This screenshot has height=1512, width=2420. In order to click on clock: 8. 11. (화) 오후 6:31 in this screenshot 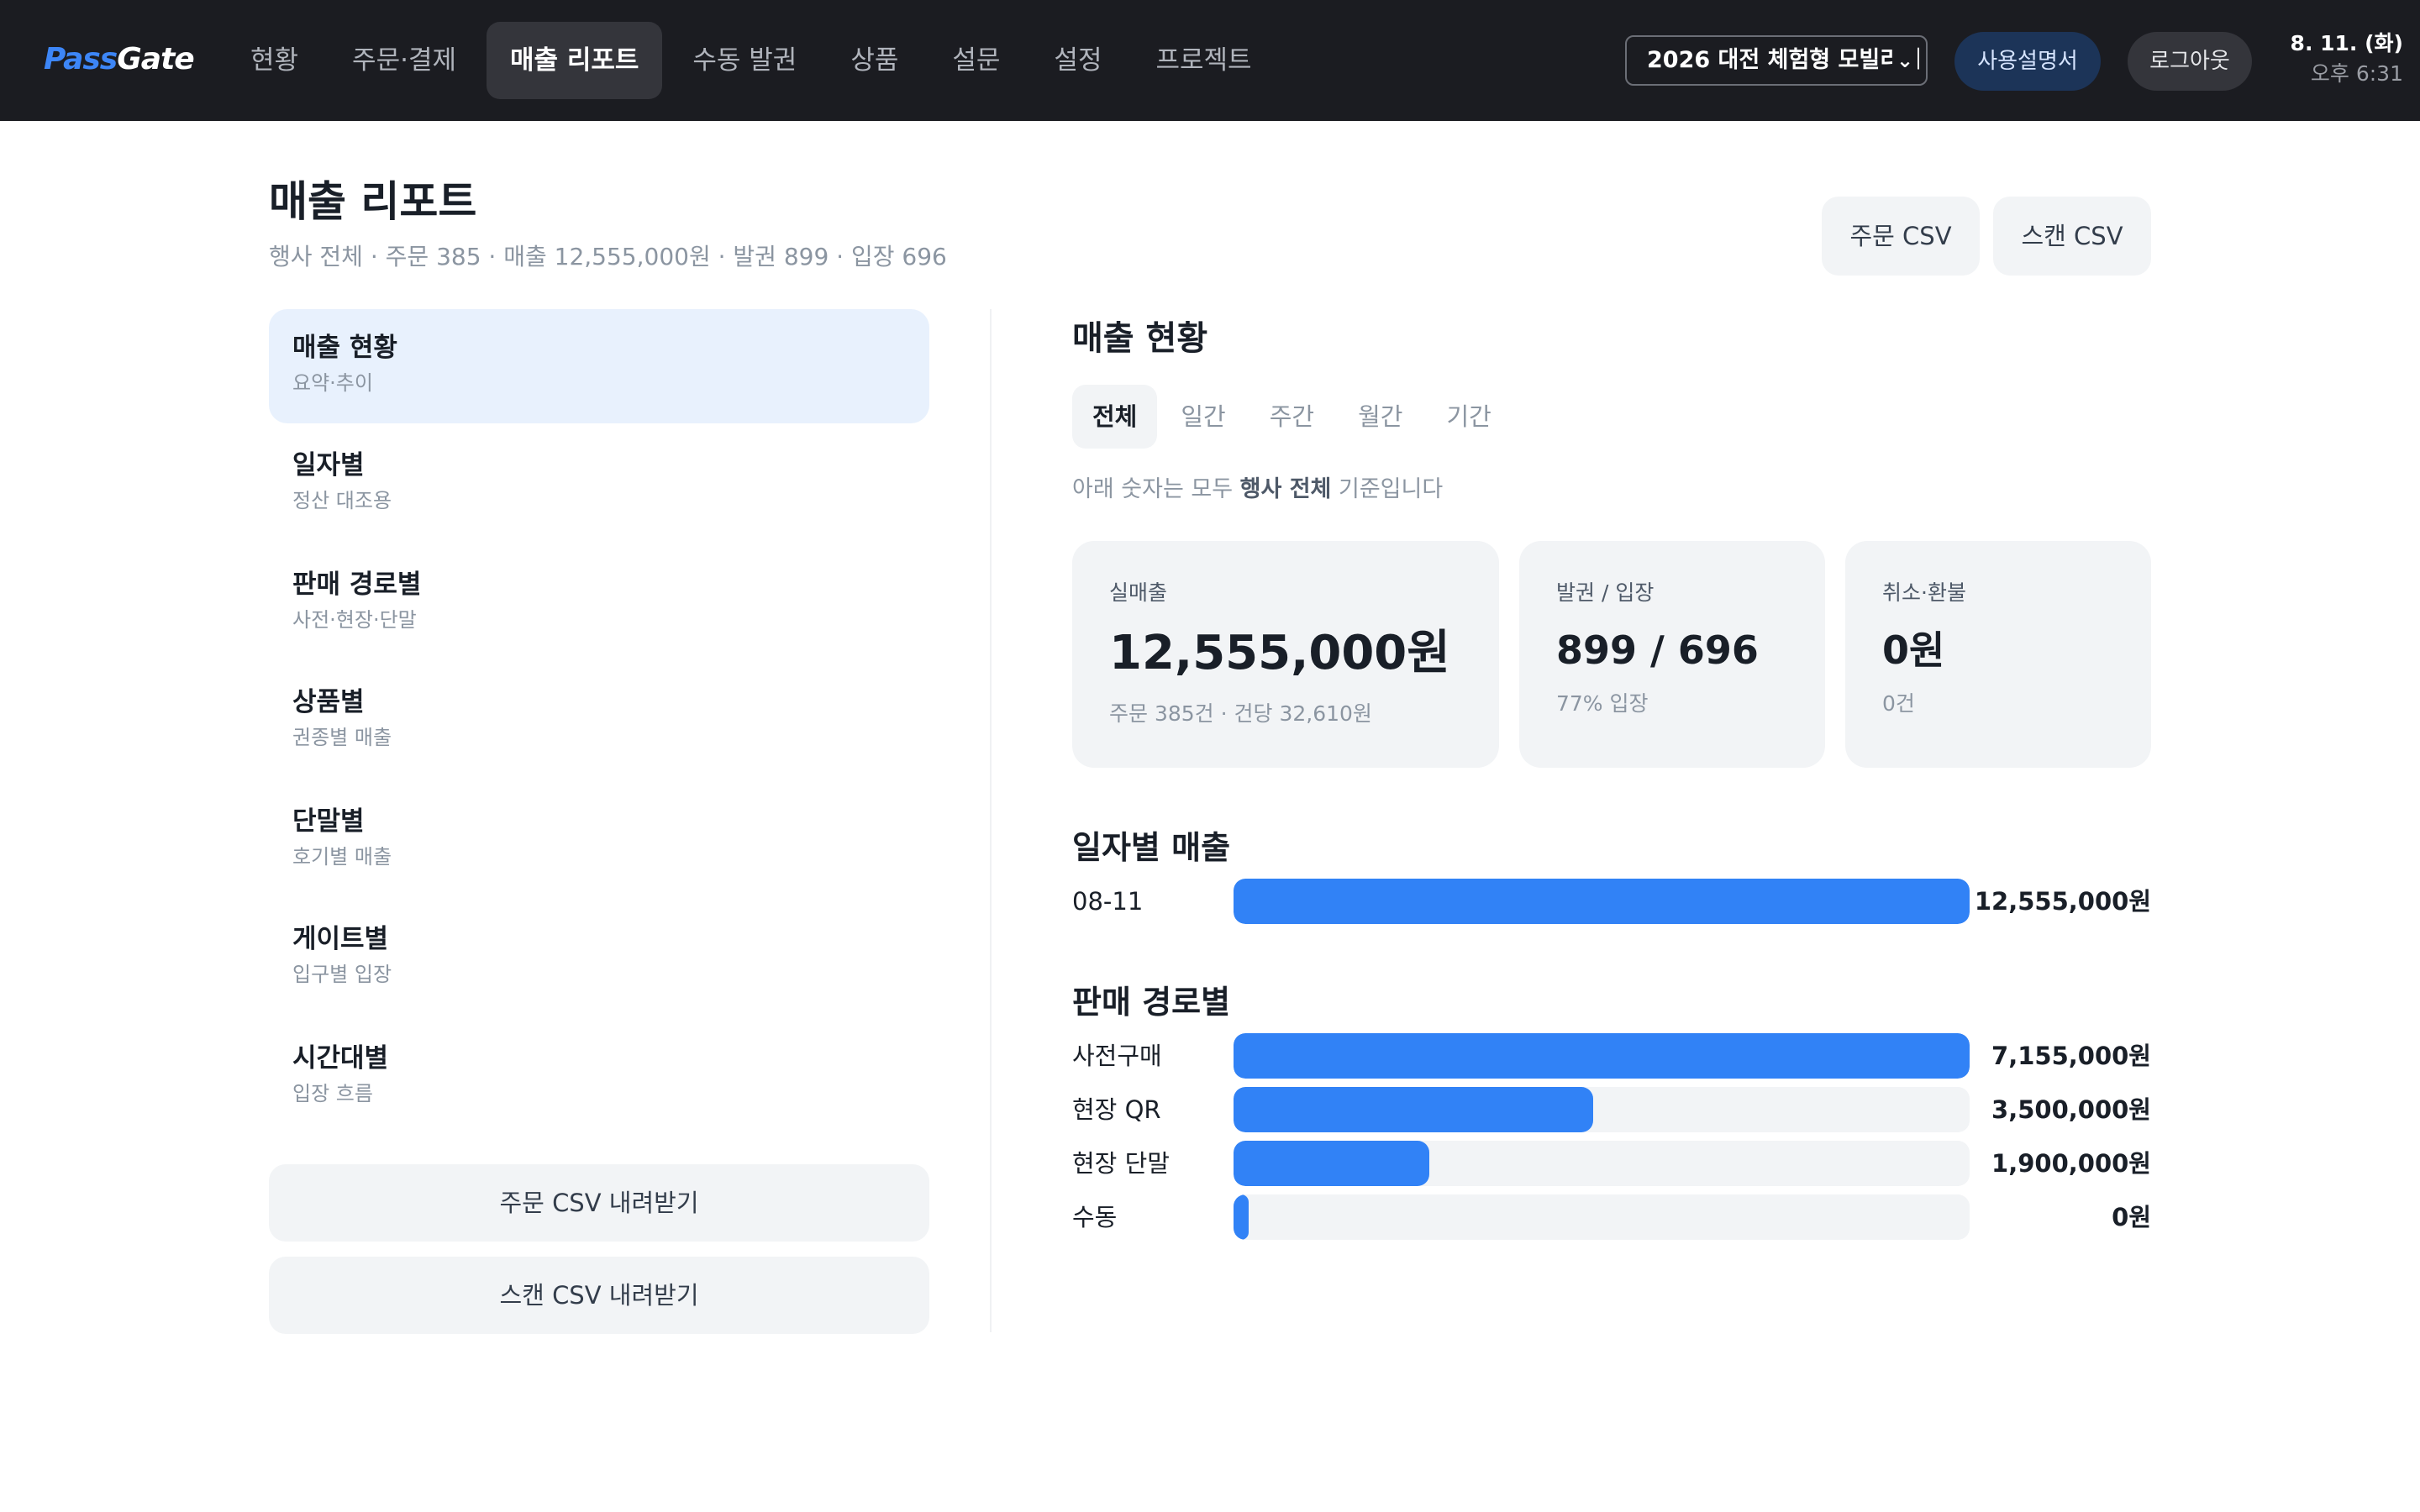, I will do `click(2336, 59)`.